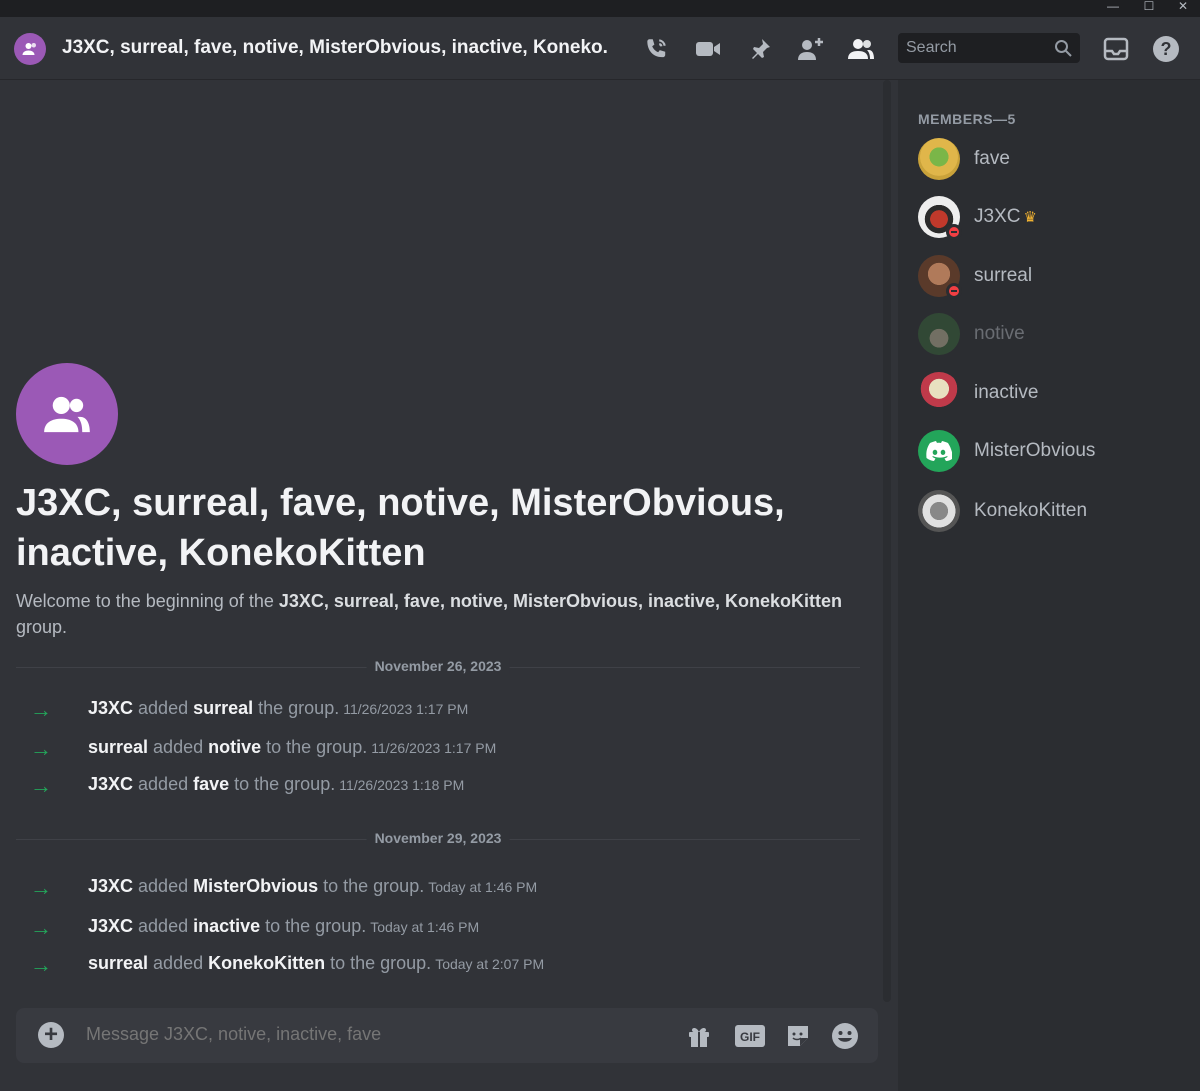 The height and width of the screenshot is (1091, 1200). Describe the element at coordinates (401, 785) in the screenshot. I see `message-timestamp: 11/26/2023 1:18 PM` at that location.